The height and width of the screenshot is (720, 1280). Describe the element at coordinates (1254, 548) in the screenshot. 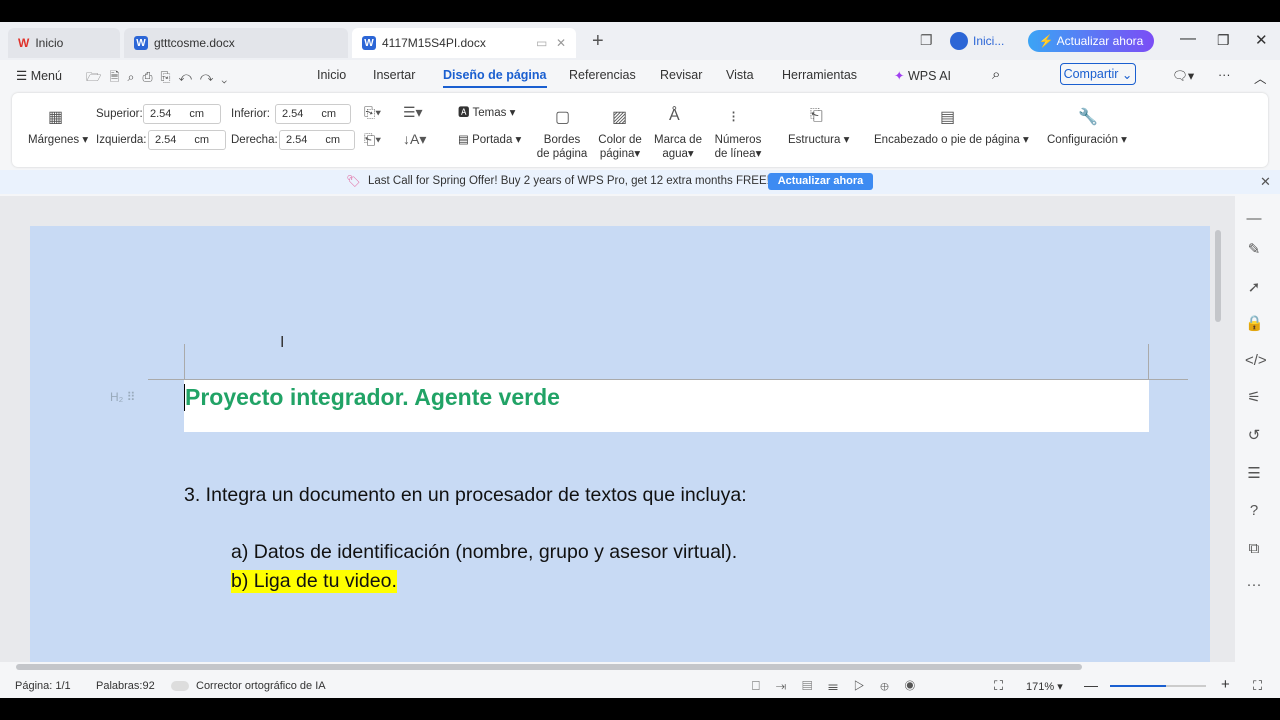

I see `copy-icon: ⧉` at that location.